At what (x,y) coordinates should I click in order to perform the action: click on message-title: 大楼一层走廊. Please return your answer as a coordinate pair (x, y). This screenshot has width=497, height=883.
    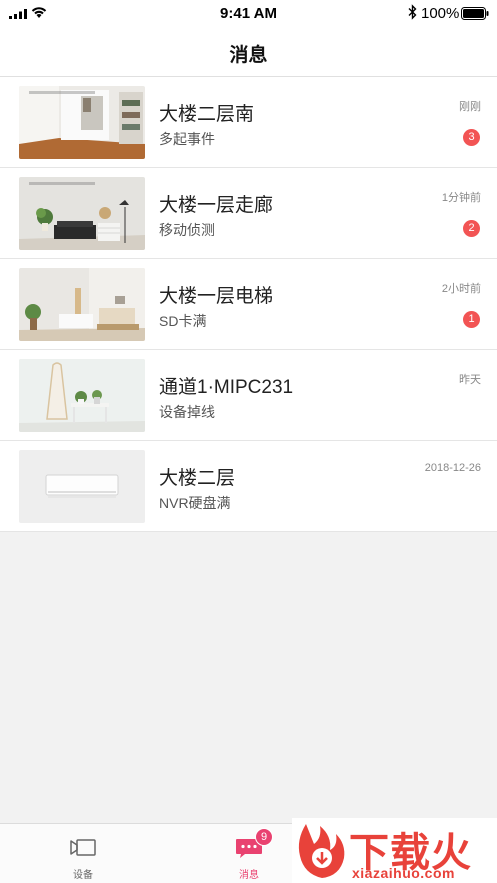
    Looking at the image, I should click on (216, 205).